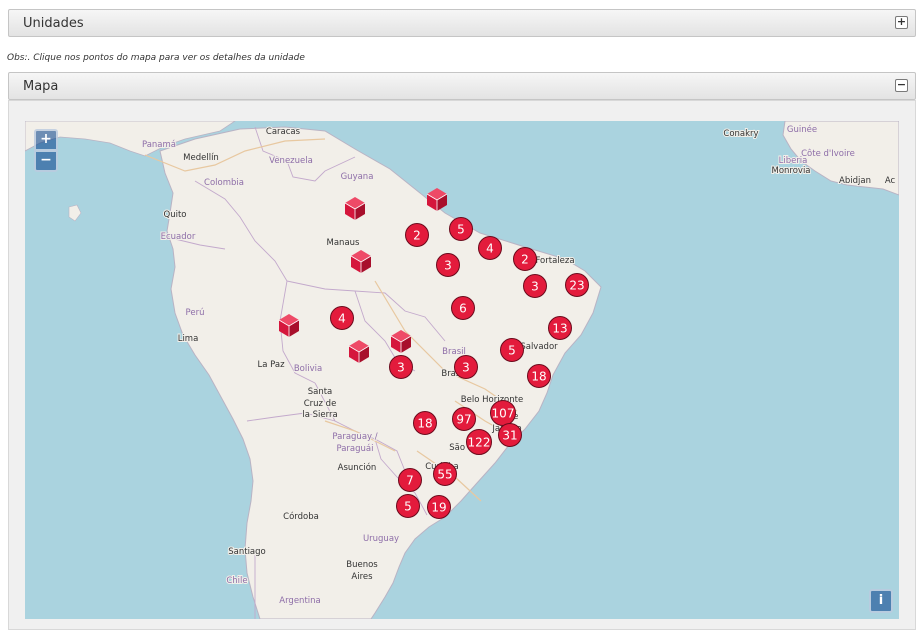  Describe the element at coordinates (740, 134) in the screenshot. I see `place-label-conakry: Conakry` at that location.